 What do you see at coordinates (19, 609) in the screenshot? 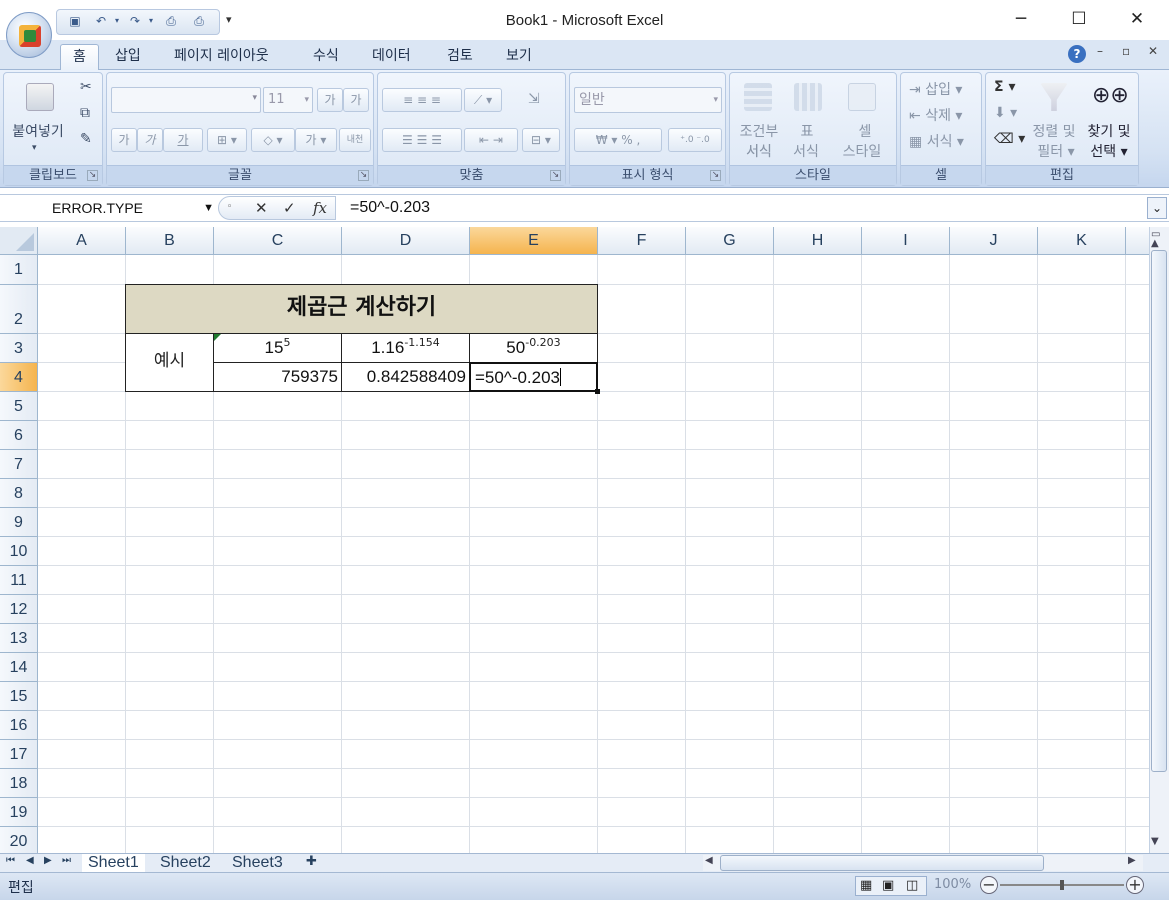
I see `row-header-12: 12` at bounding box center [19, 609].